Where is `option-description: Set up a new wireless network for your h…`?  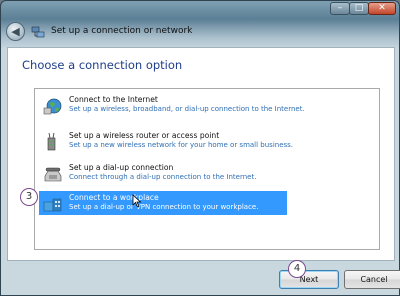 option-description: Set up a new wireless network for your h… is located at coordinates (181, 145).